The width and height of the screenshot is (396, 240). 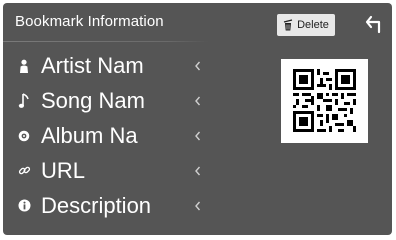 I want to click on list-item-description: Description, so click(x=113, y=205).